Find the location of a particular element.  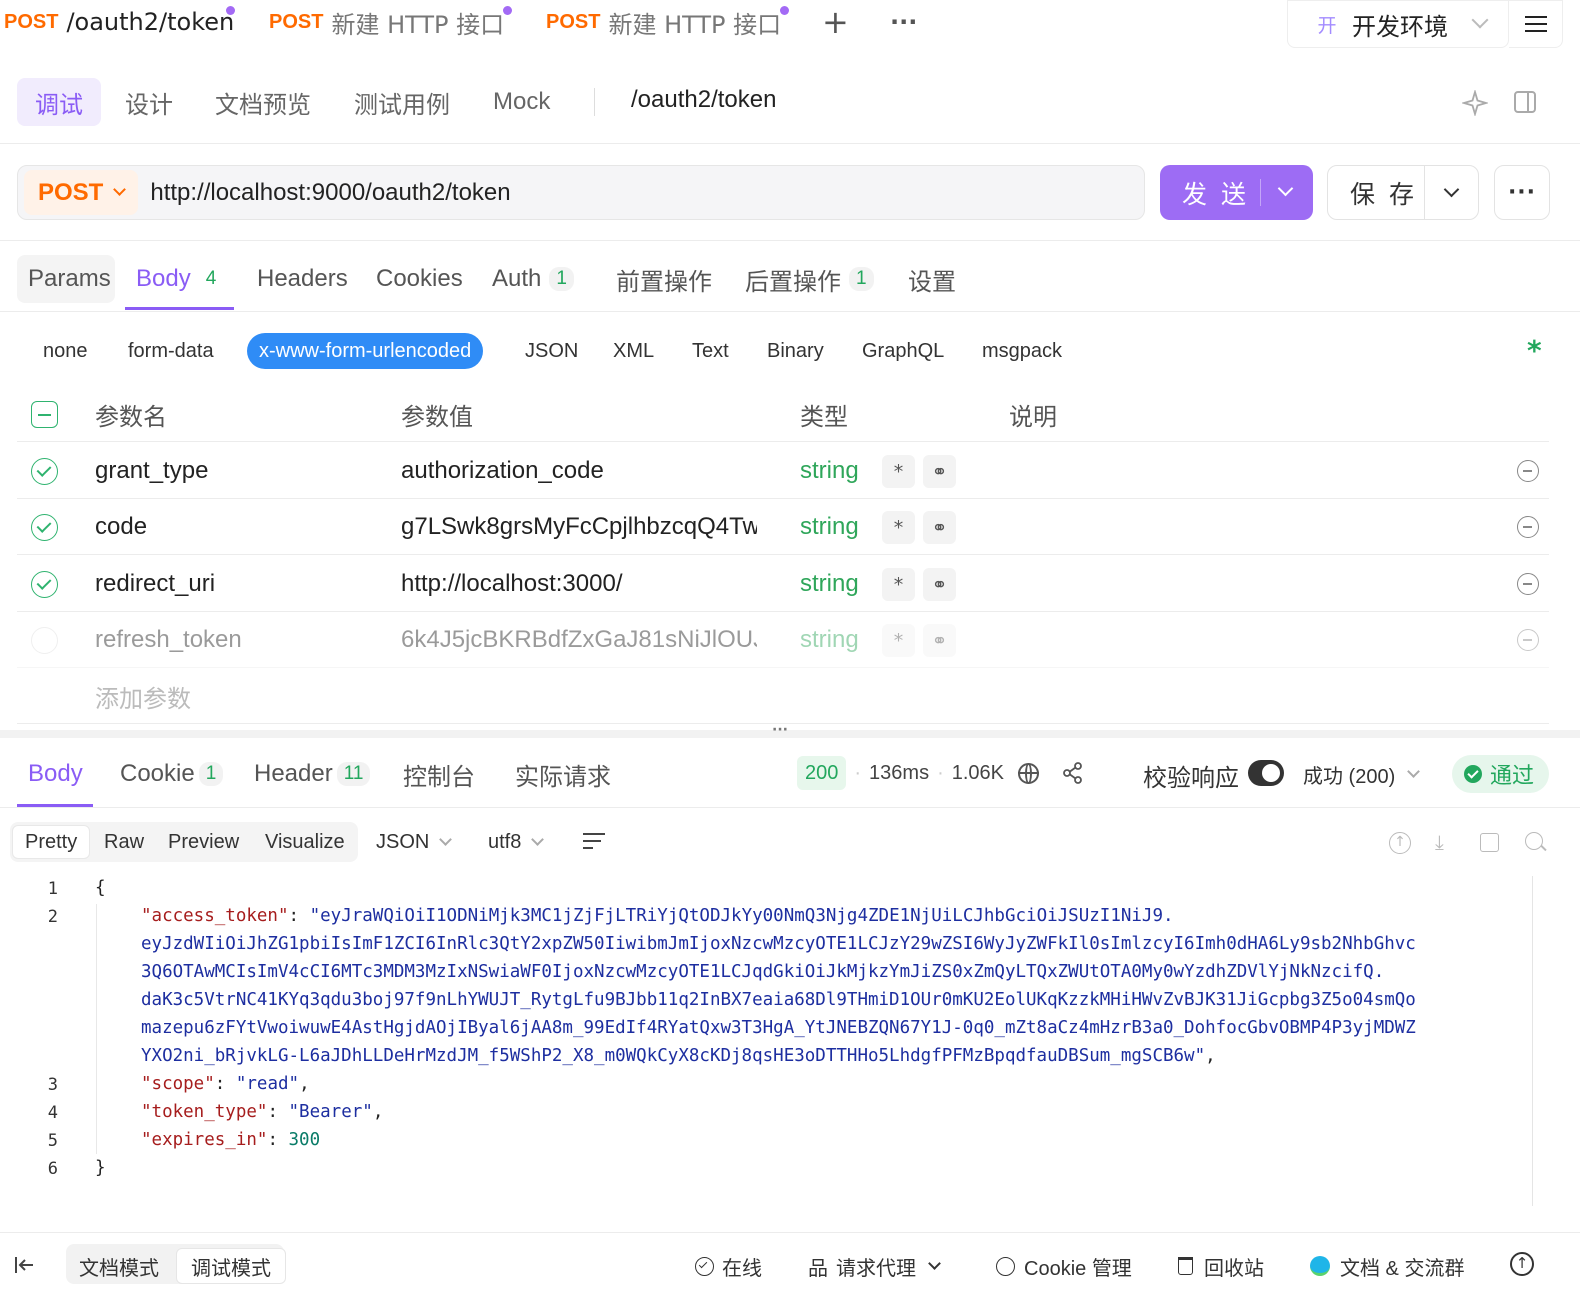

more-tabs-icon: ··· is located at coordinates (903, 22).